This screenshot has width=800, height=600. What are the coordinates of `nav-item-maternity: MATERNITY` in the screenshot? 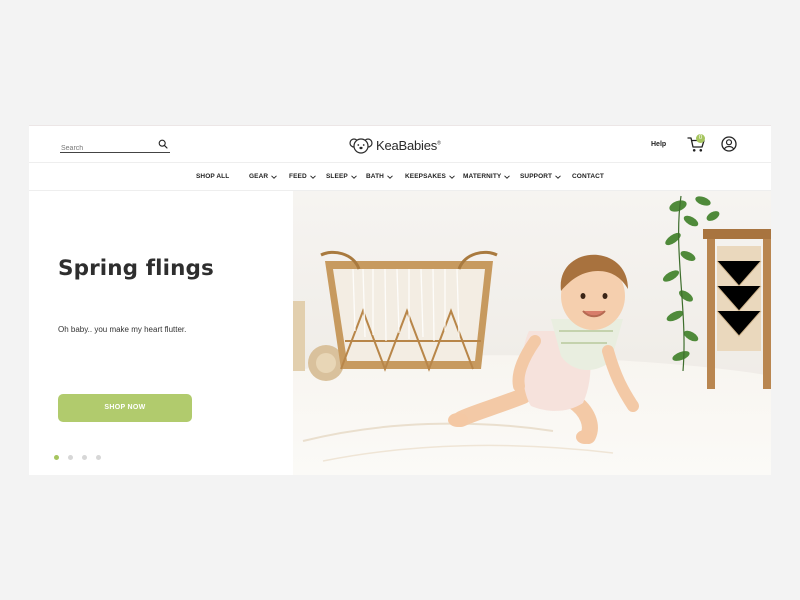 It's located at (487, 176).